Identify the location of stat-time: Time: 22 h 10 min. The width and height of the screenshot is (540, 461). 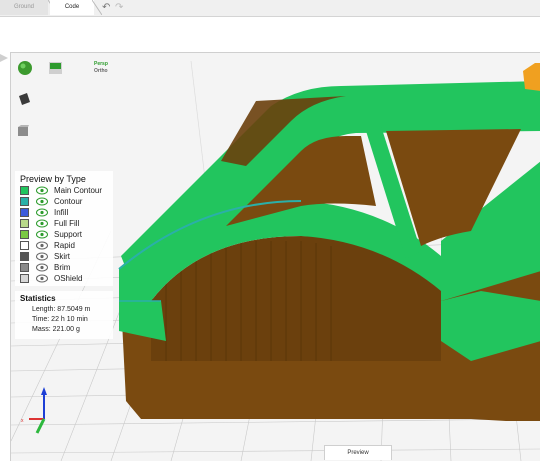
(60, 319).